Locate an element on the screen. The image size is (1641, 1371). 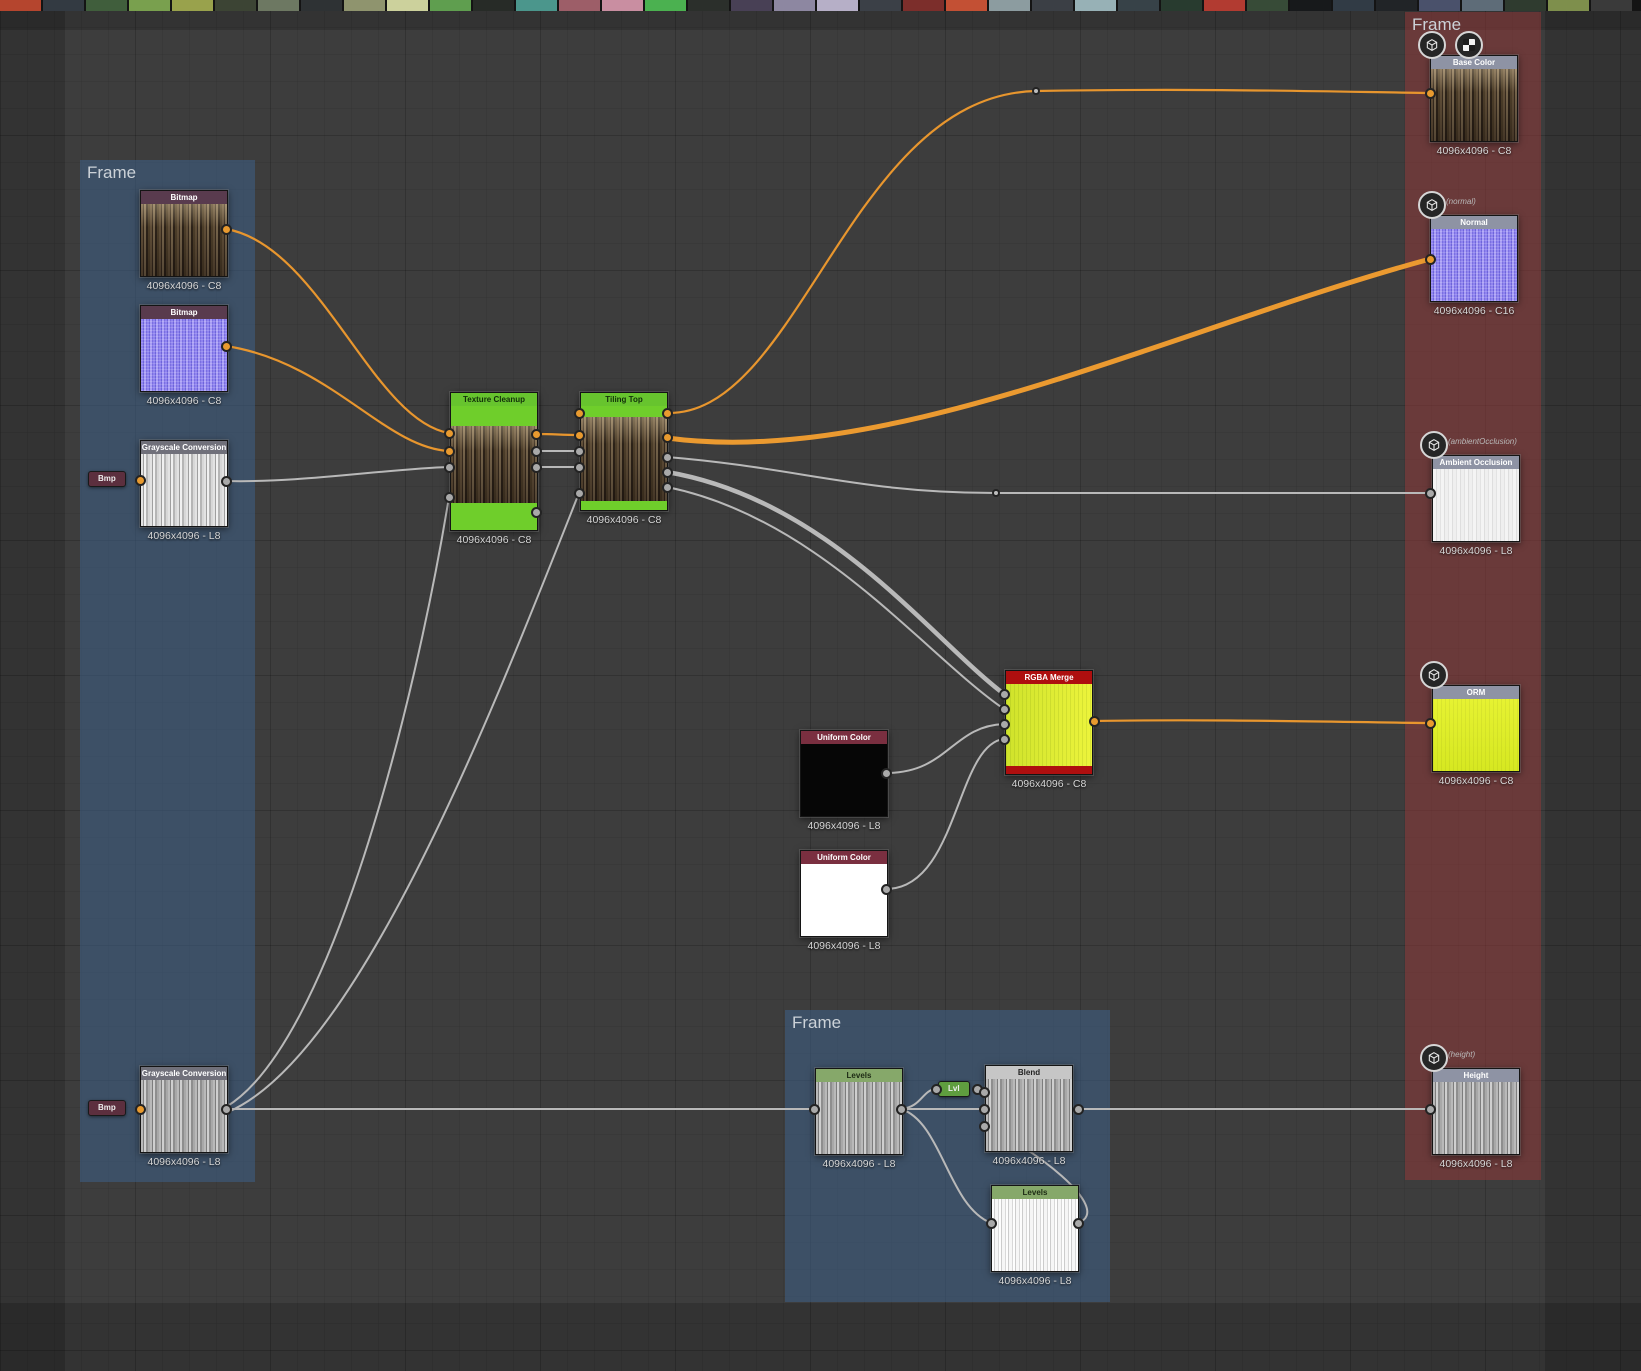
node-output-orm: ORM 4096x4096 - C8 is located at coordinates (1470, 724).